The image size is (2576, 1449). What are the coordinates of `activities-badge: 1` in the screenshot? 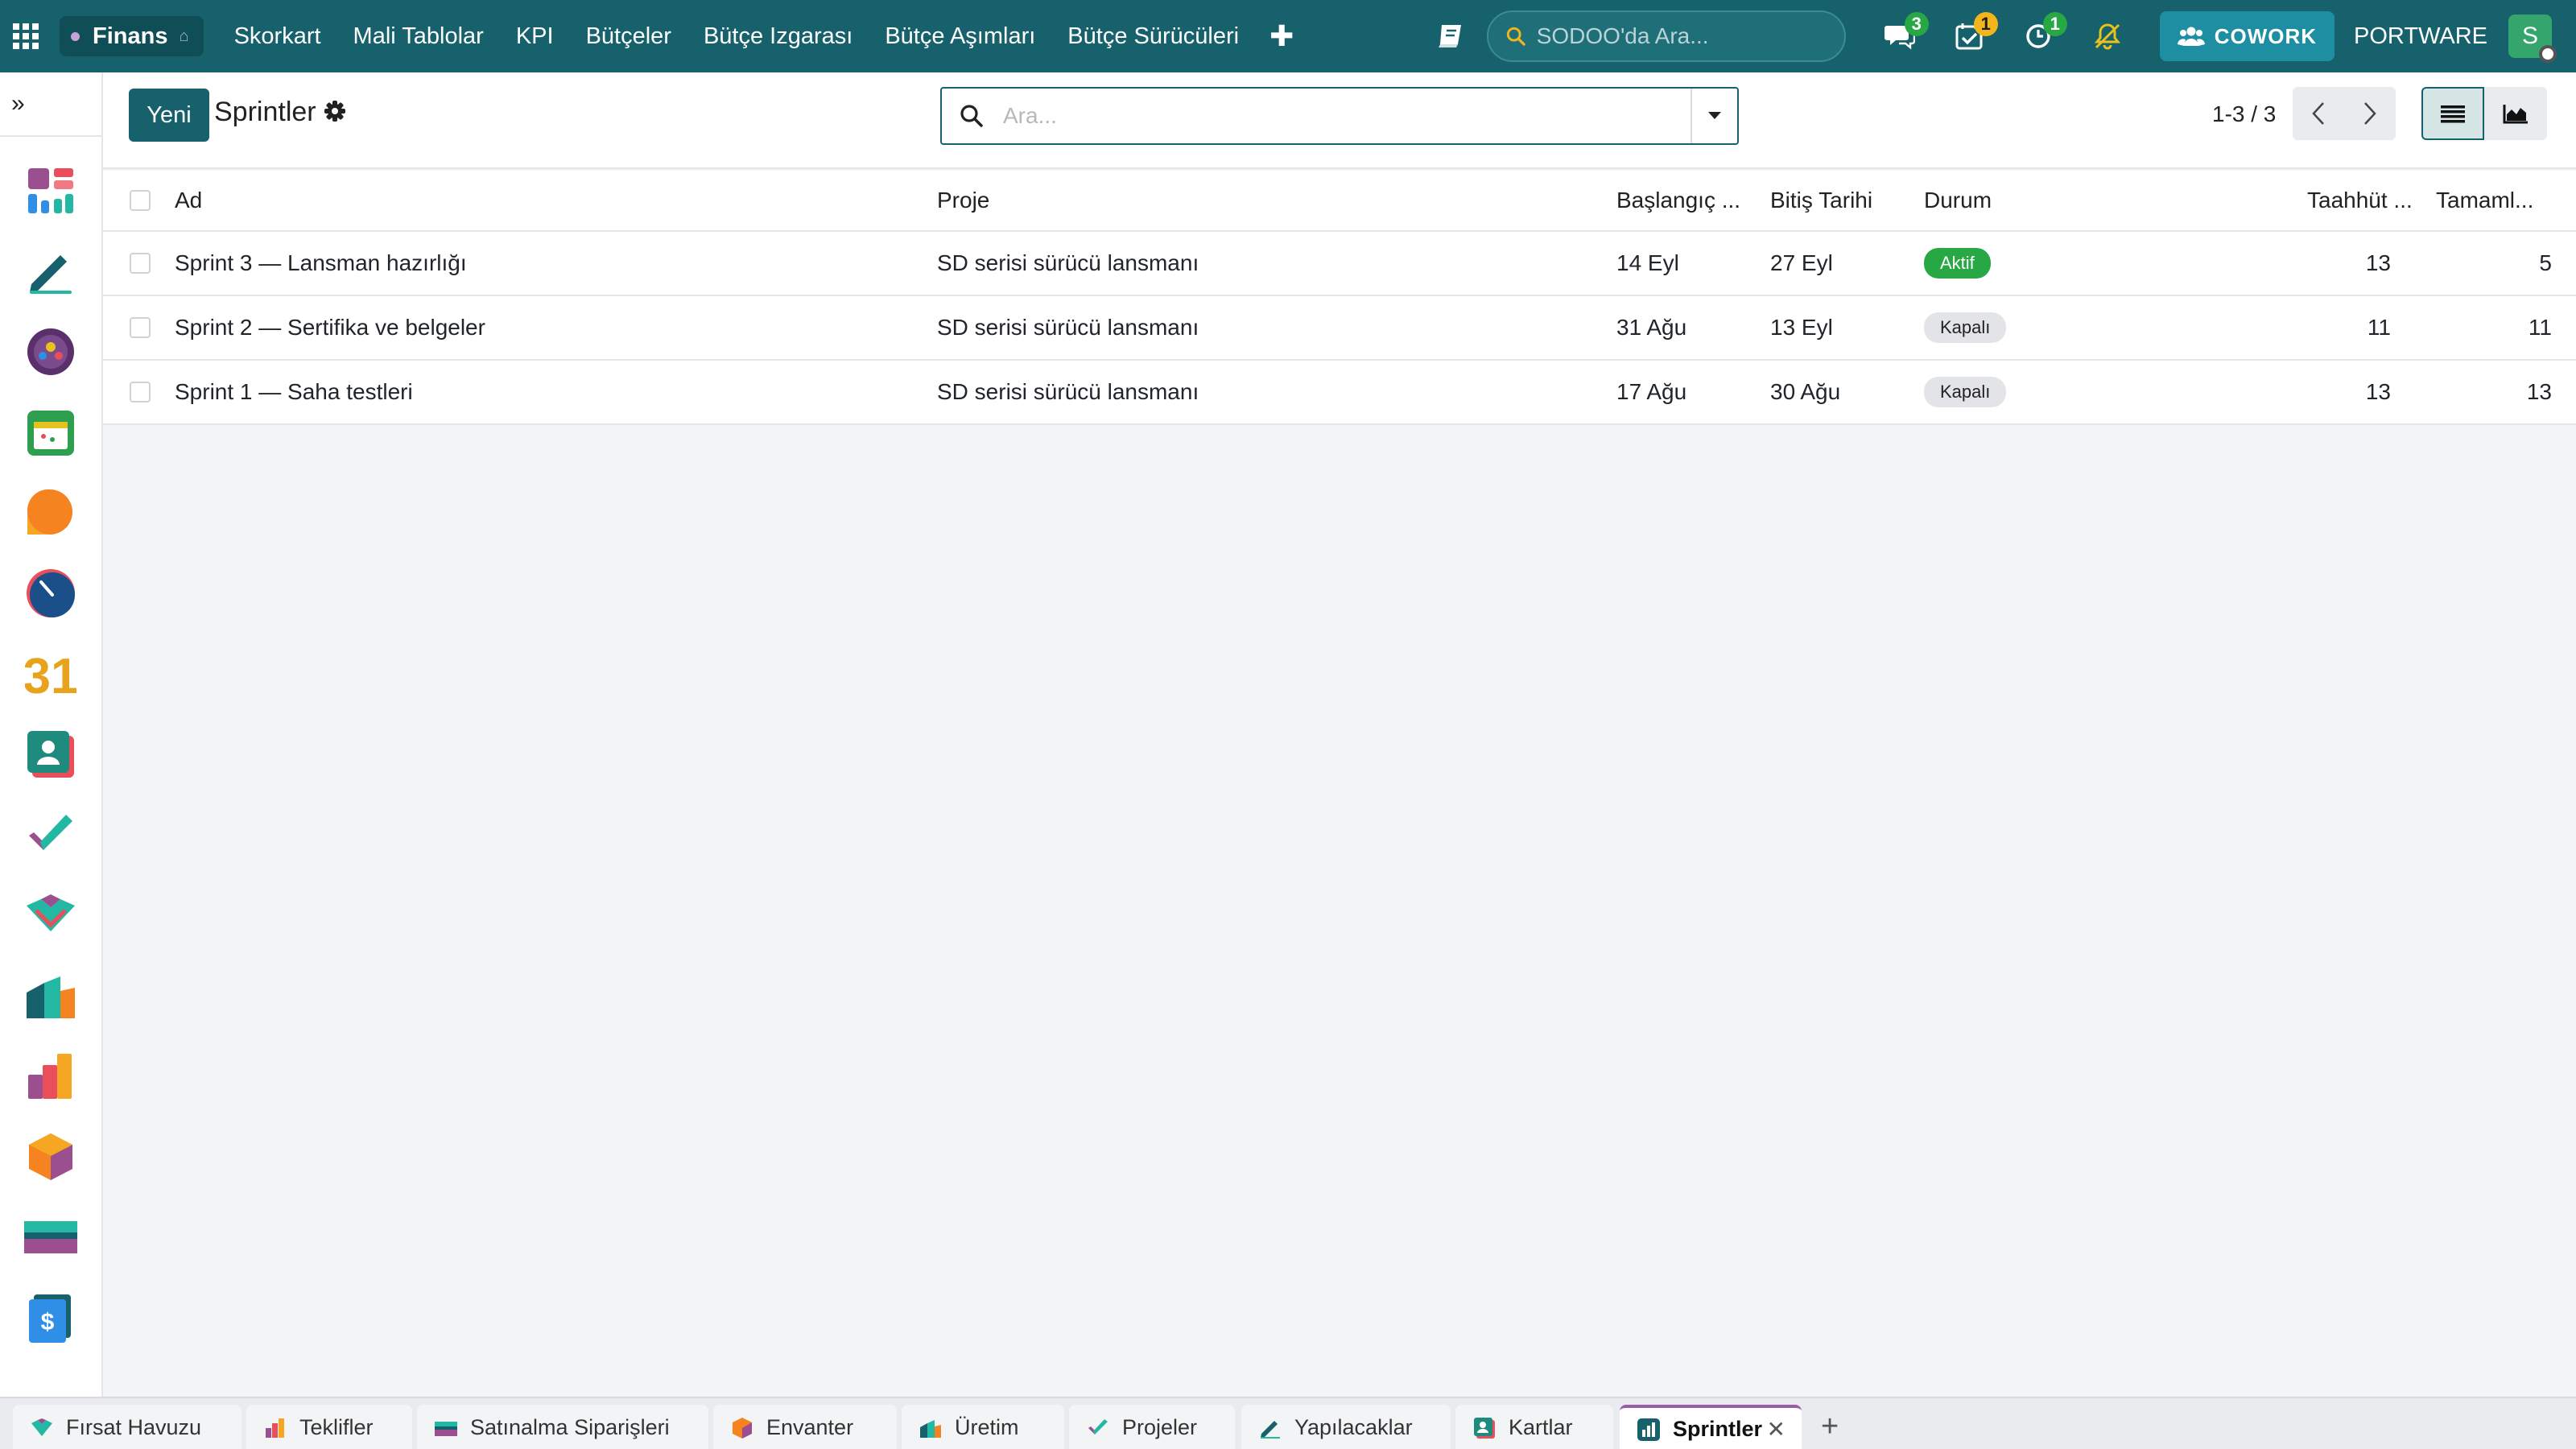 It's located at (1985, 24).